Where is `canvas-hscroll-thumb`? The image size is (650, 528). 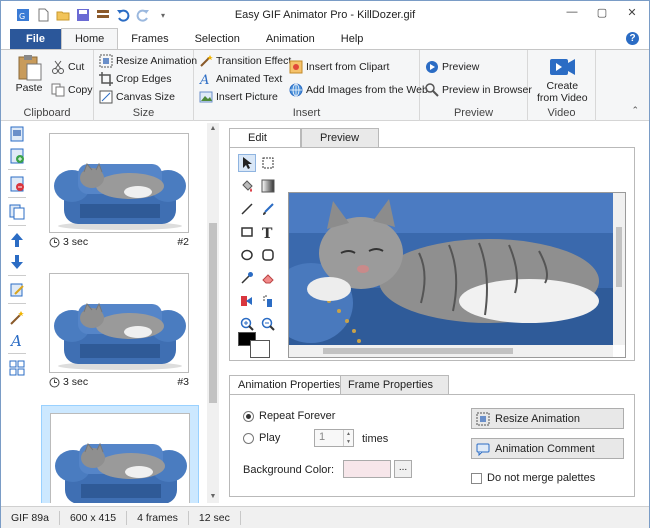
canvas-hscroll-thumb is located at coordinates (418, 351).